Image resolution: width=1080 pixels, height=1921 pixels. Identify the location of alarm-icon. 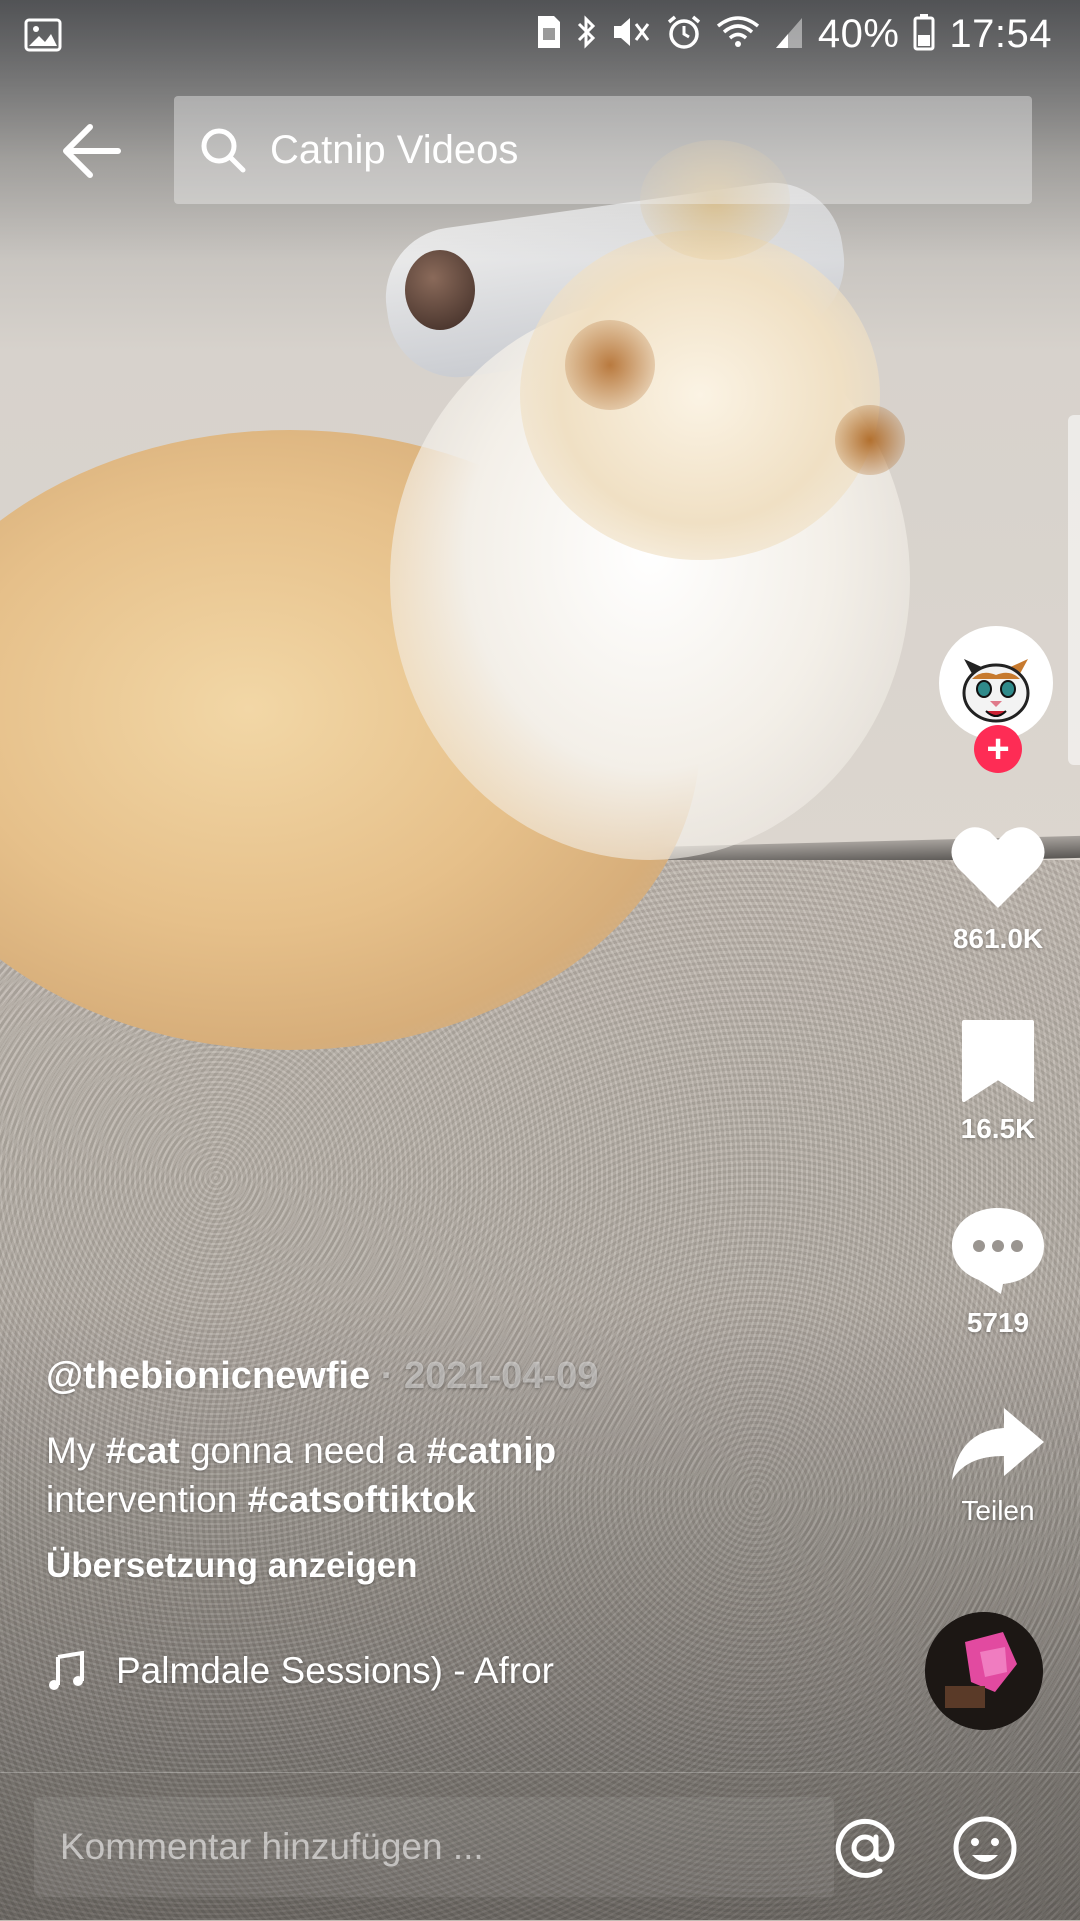
(684, 34).